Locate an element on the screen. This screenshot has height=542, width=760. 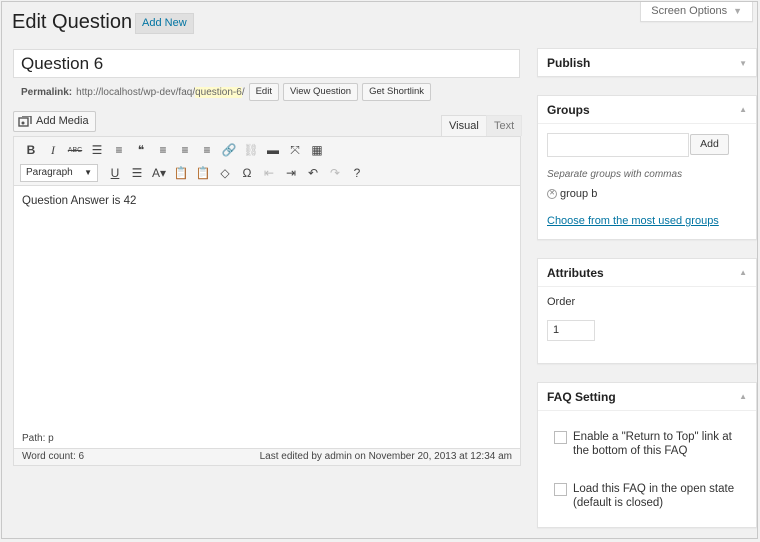
groups-box-title: Groups is located at coordinates (568, 109).